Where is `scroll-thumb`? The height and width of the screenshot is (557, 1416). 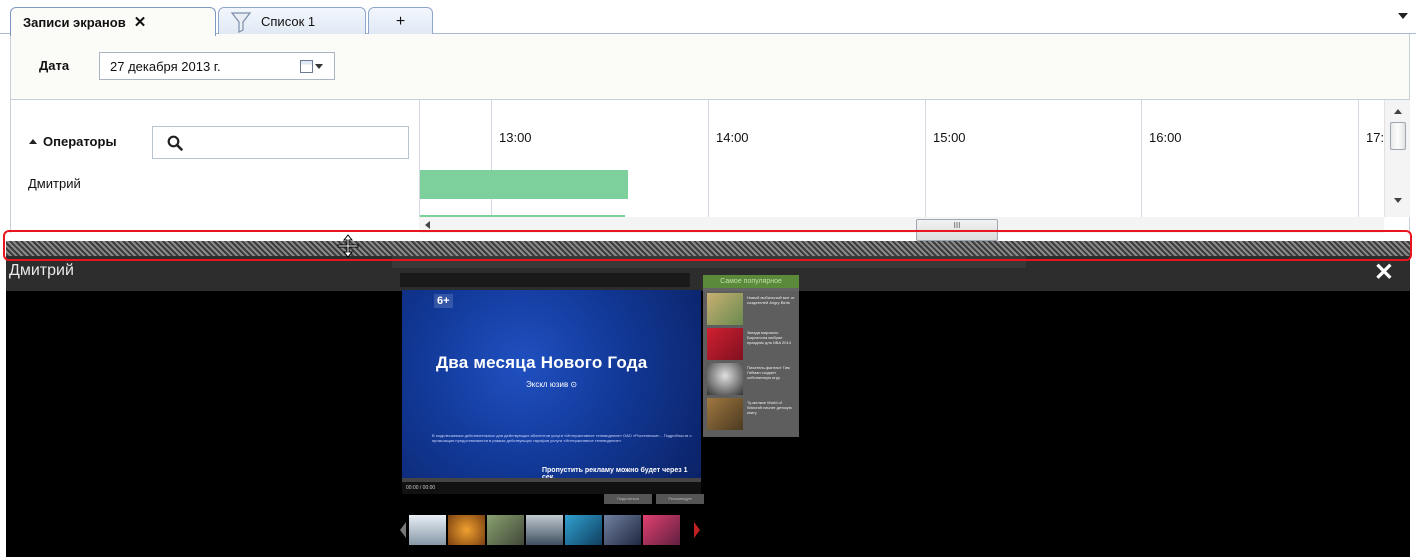 scroll-thumb is located at coordinates (1398, 136).